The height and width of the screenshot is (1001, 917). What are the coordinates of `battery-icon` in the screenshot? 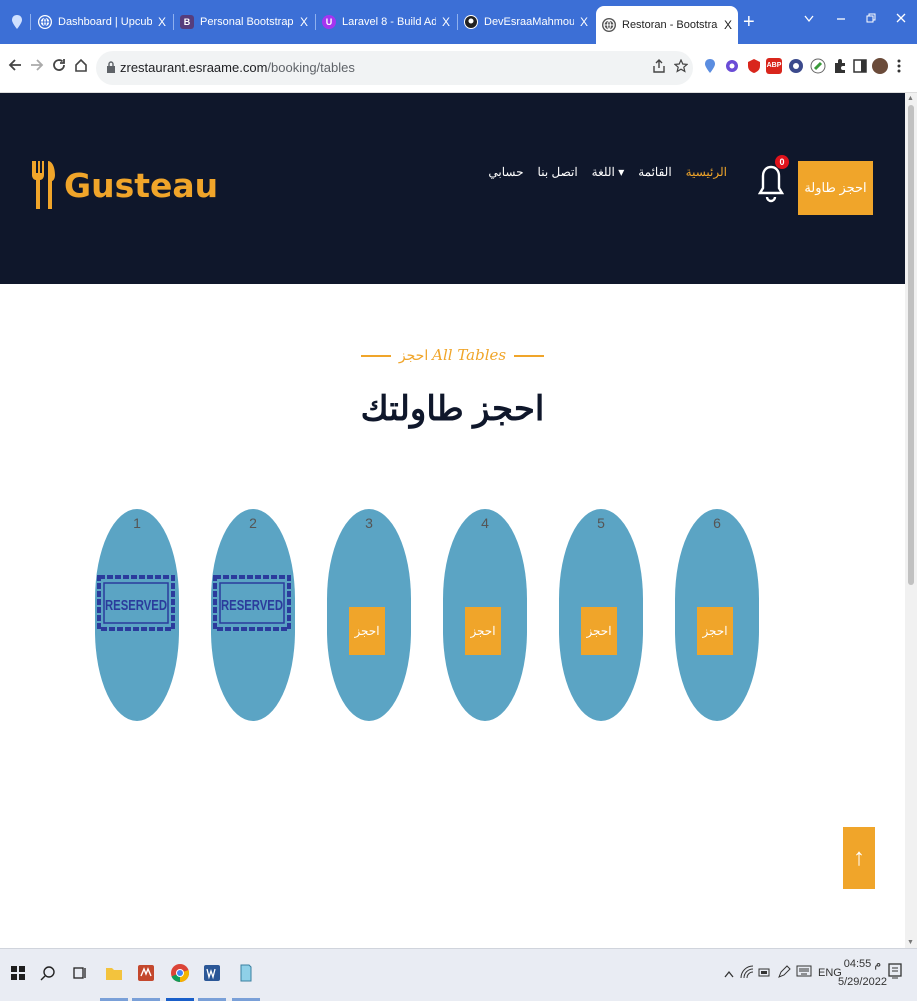 It's located at (764, 973).